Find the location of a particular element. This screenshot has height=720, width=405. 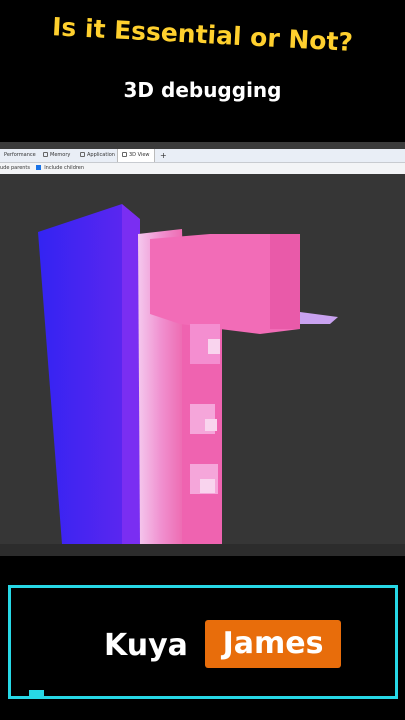

application-tab-label: Application is located at coordinates (101, 155).